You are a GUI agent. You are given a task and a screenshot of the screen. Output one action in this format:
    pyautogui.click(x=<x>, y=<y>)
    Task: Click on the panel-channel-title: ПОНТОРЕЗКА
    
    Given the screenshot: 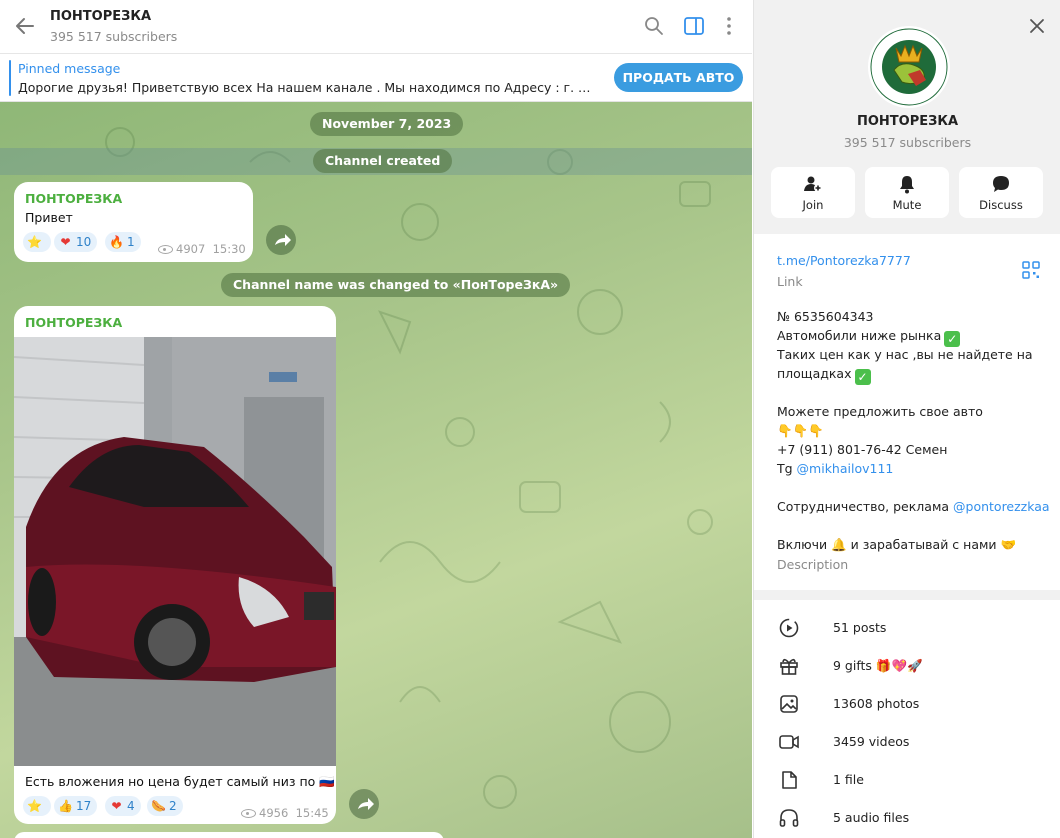 What is the action you would take?
    pyautogui.click(x=907, y=121)
    